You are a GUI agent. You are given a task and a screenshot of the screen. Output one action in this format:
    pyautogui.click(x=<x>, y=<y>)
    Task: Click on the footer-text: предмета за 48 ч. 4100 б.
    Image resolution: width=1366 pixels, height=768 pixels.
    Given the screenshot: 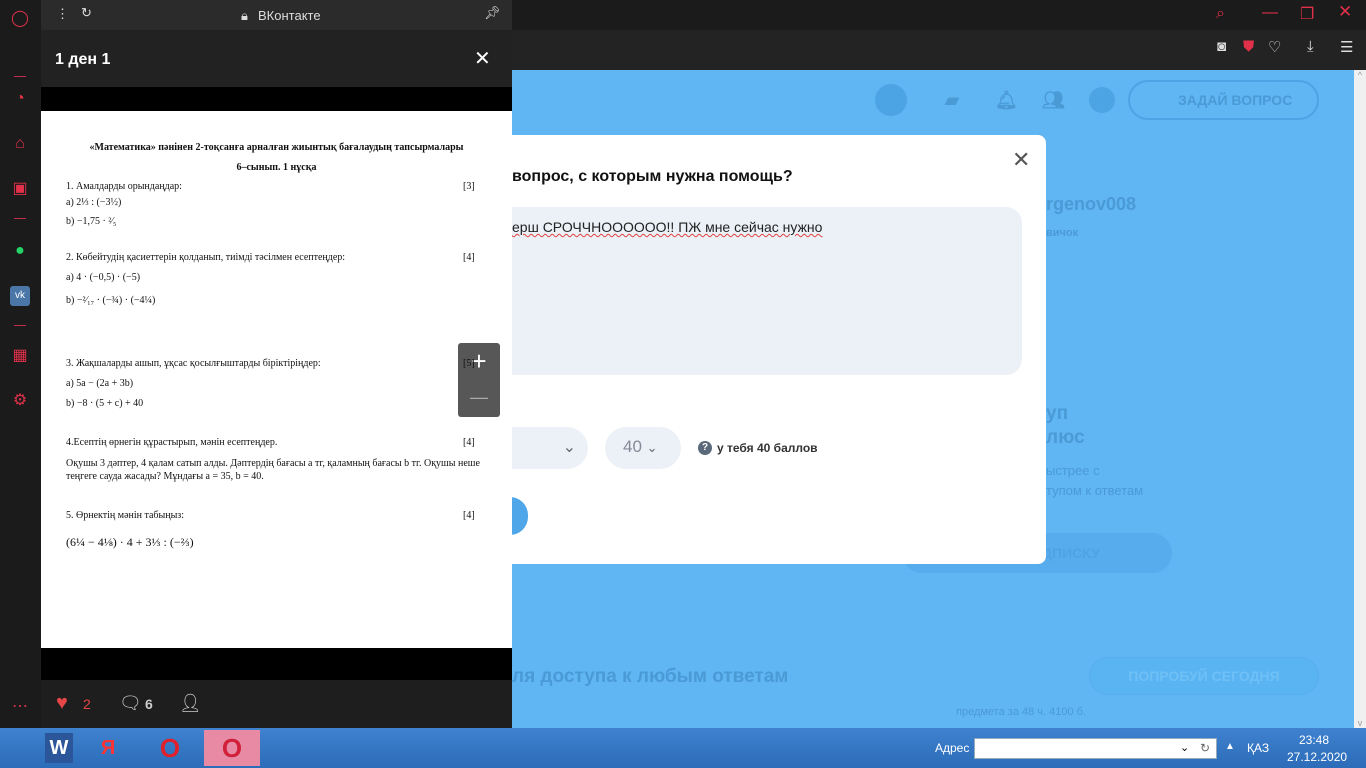 What is the action you would take?
    pyautogui.click(x=1021, y=712)
    